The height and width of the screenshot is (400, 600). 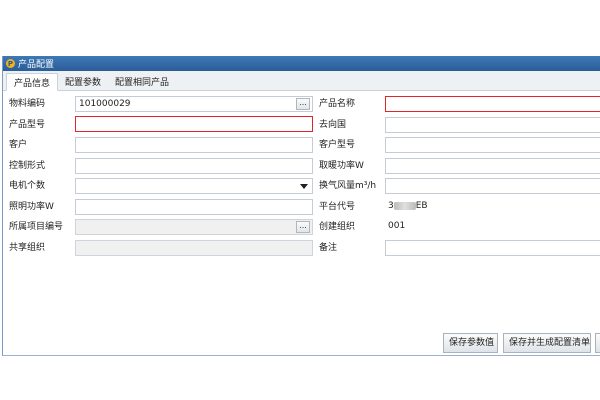 What do you see at coordinates (492, 145) in the screenshot?
I see `customer-model-field` at bounding box center [492, 145].